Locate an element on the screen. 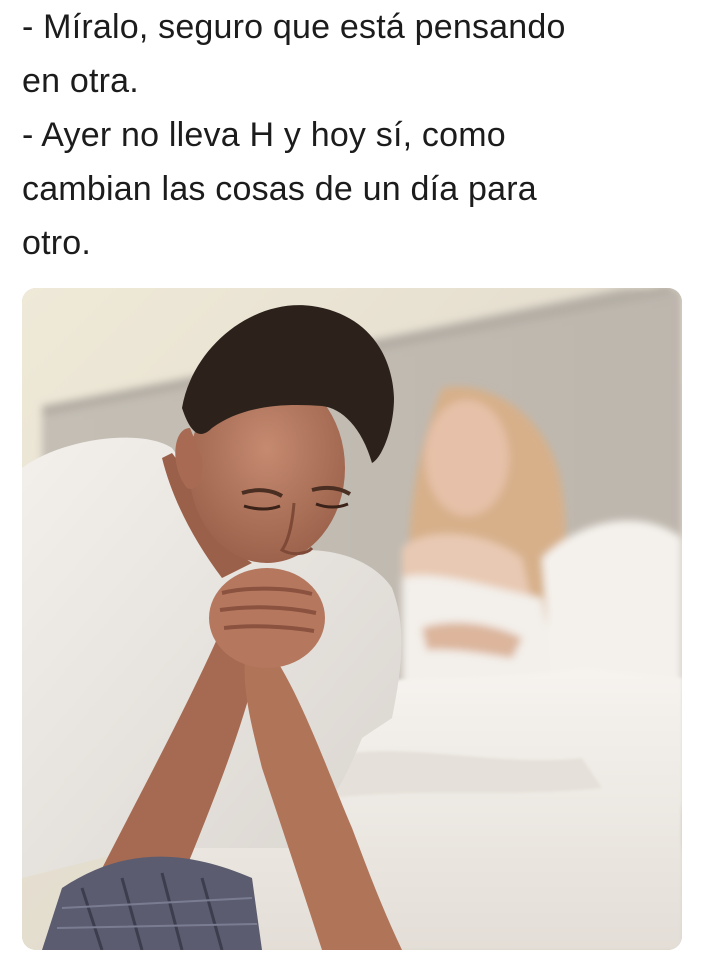  caption-line-5: otro. is located at coordinates (57, 243).